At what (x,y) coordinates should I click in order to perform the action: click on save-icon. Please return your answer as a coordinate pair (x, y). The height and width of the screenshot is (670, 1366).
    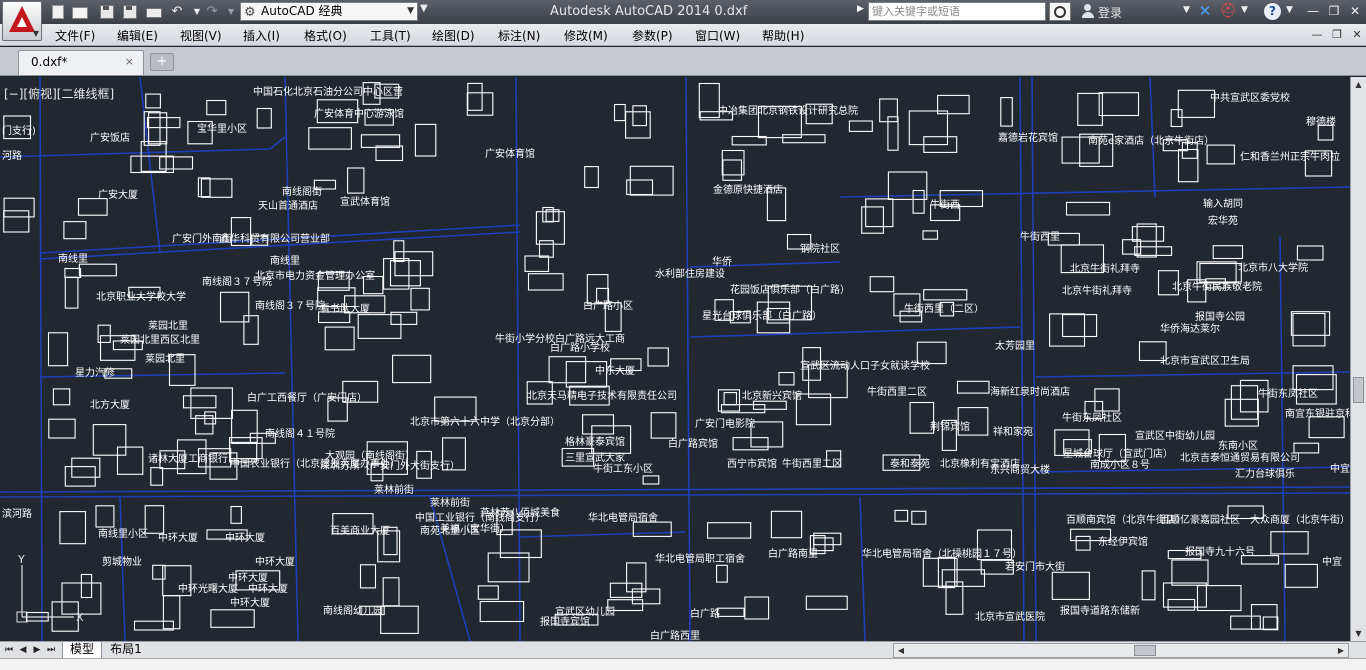
    Looking at the image, I should click on (106, 11).